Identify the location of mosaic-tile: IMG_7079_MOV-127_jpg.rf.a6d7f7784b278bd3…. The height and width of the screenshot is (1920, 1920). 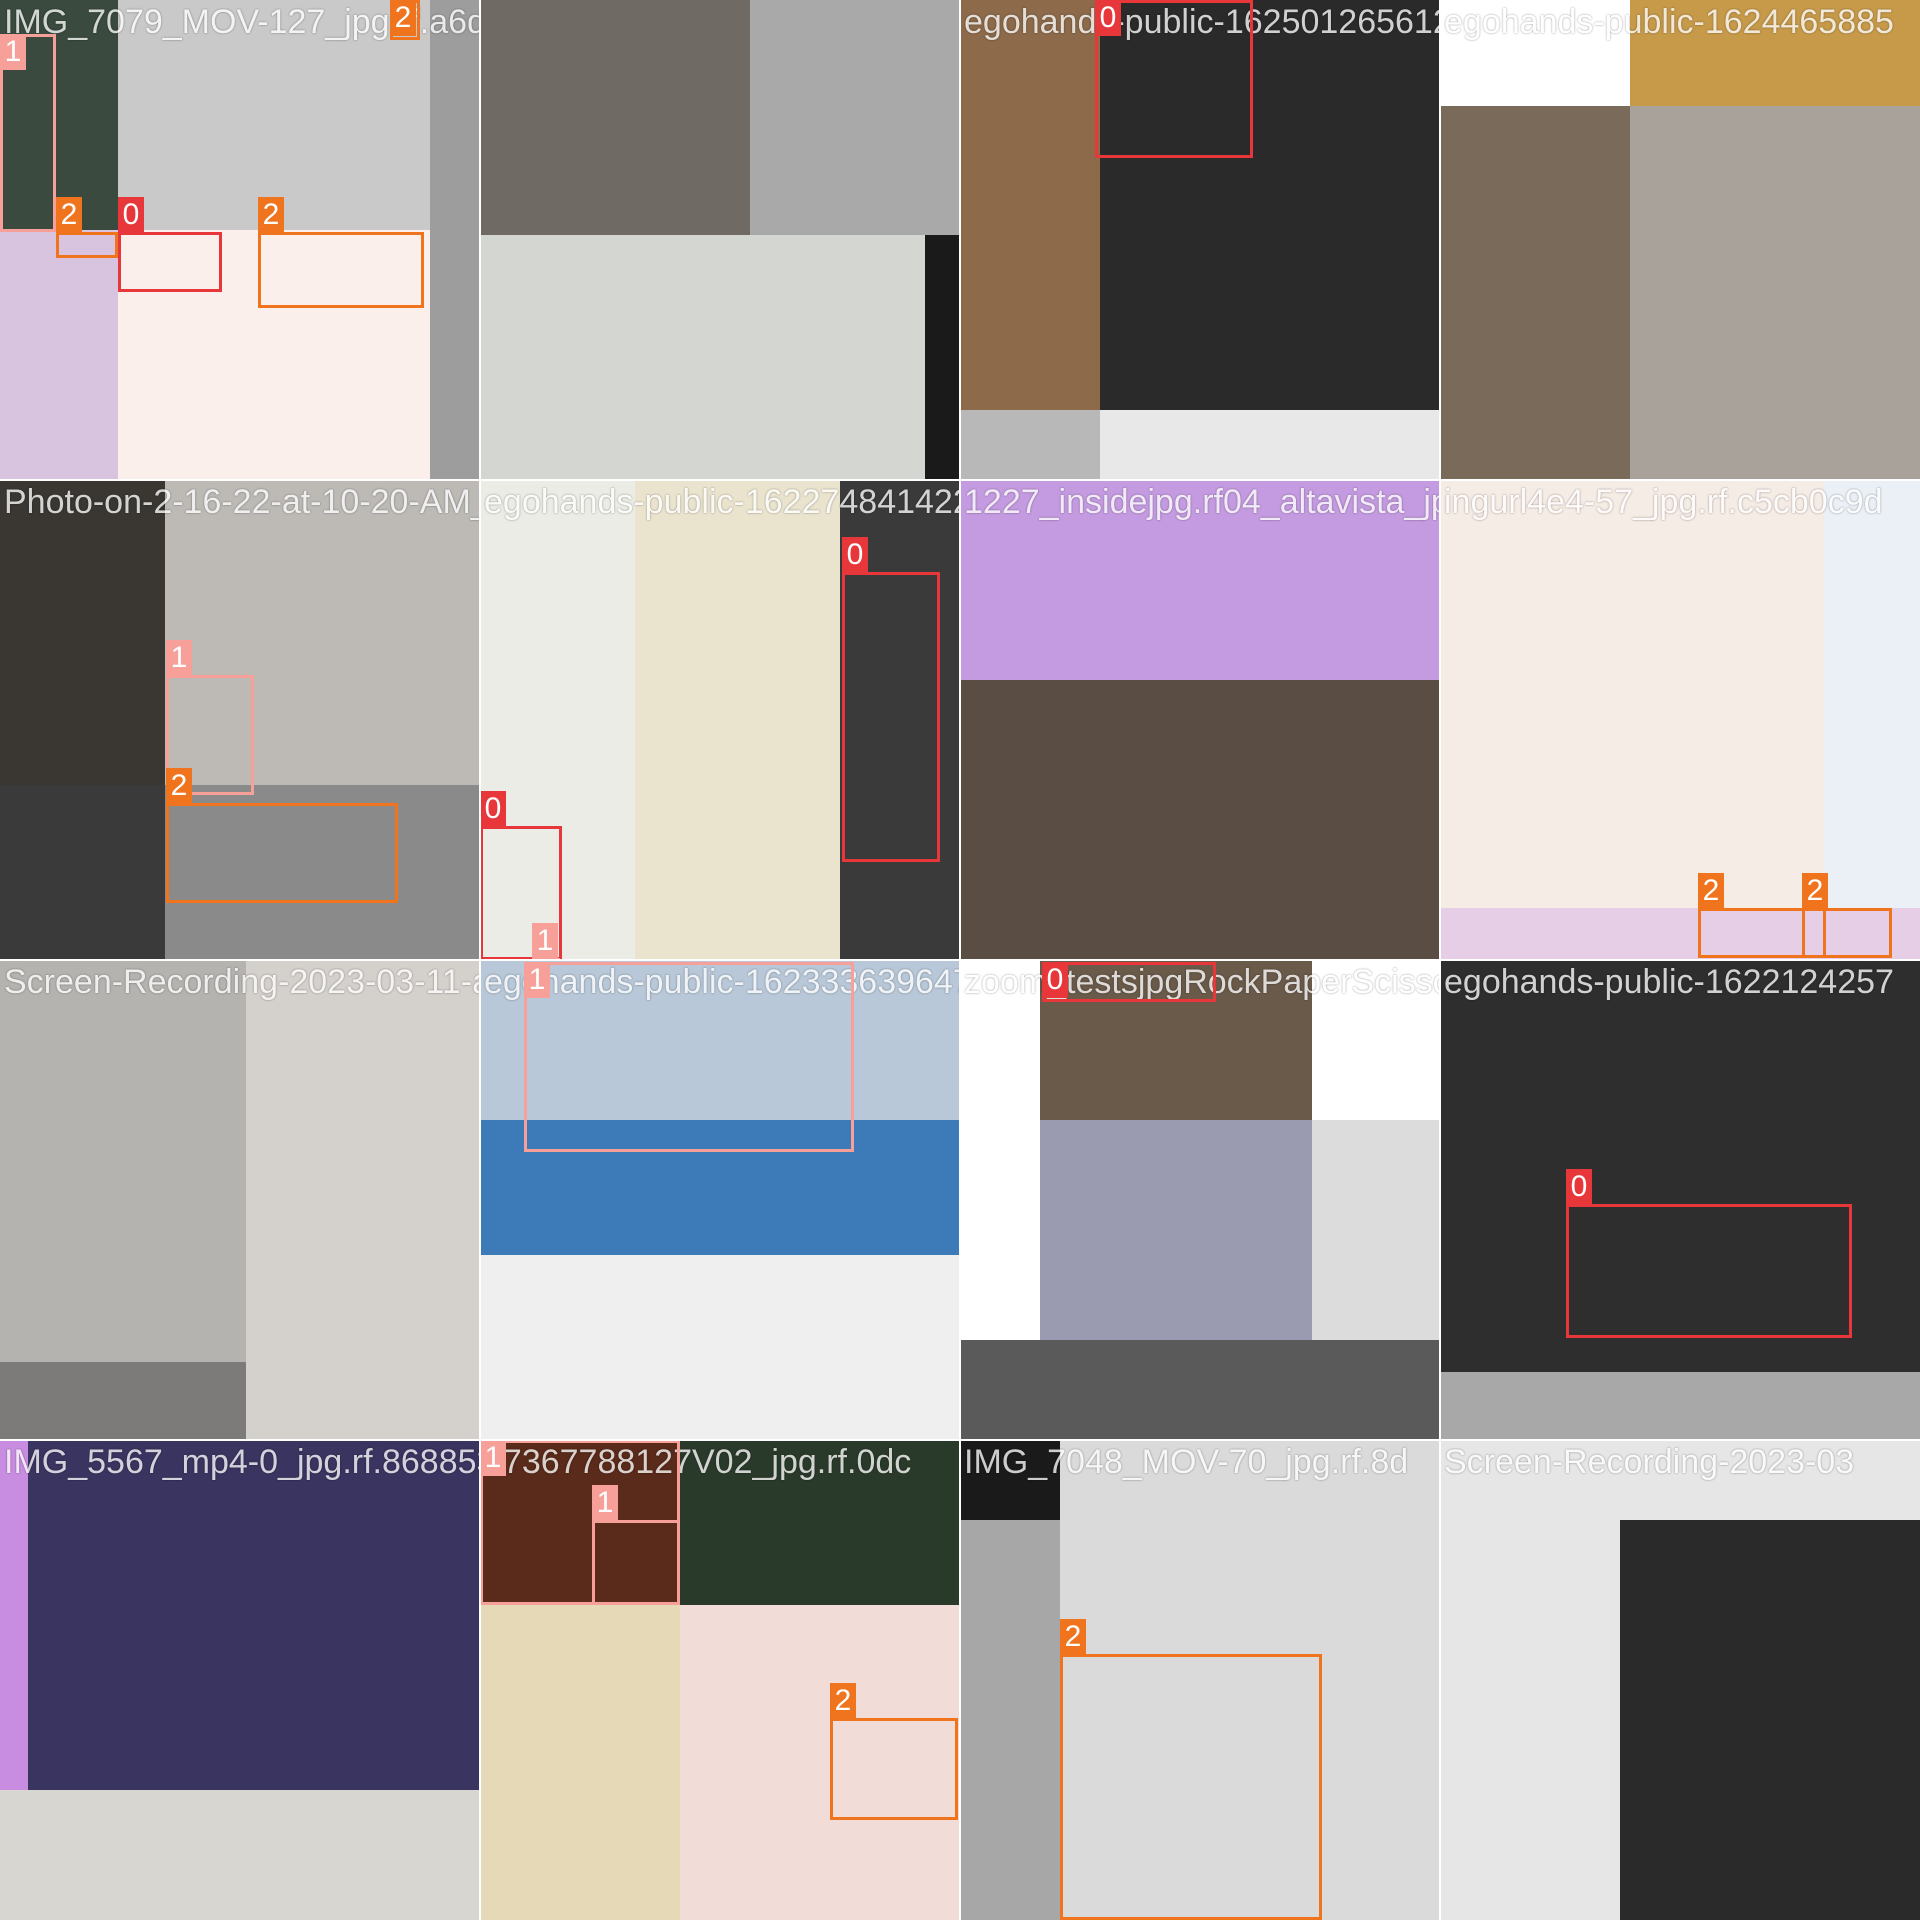
(240, 240).